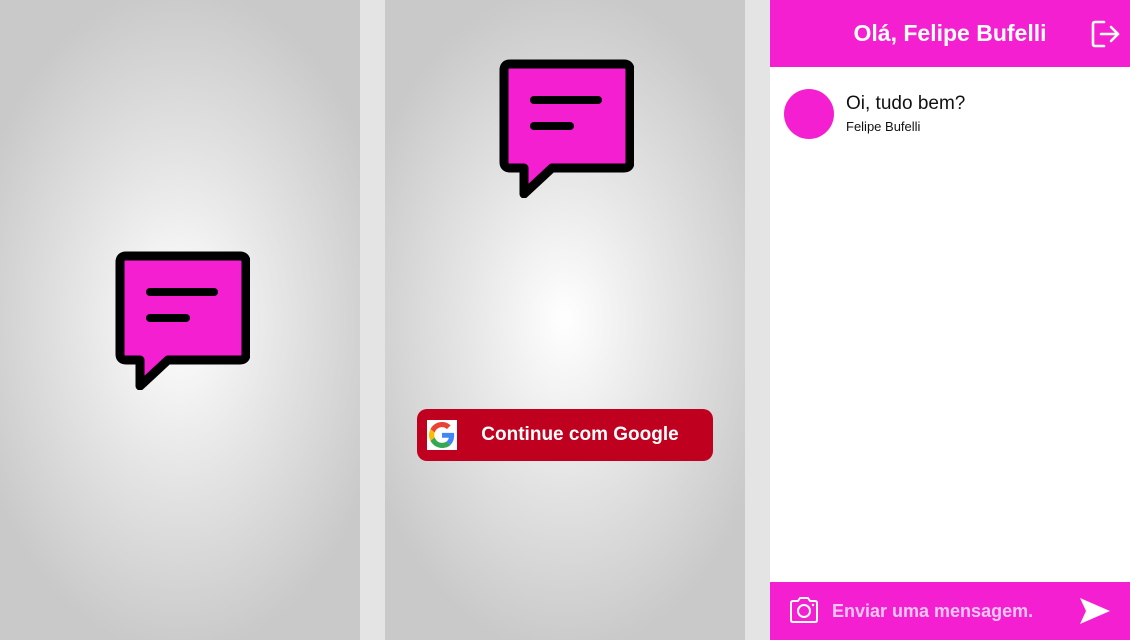  Describe the element at coordinates (1095, 611) in the screenshot. I see `send-icon` at that location.